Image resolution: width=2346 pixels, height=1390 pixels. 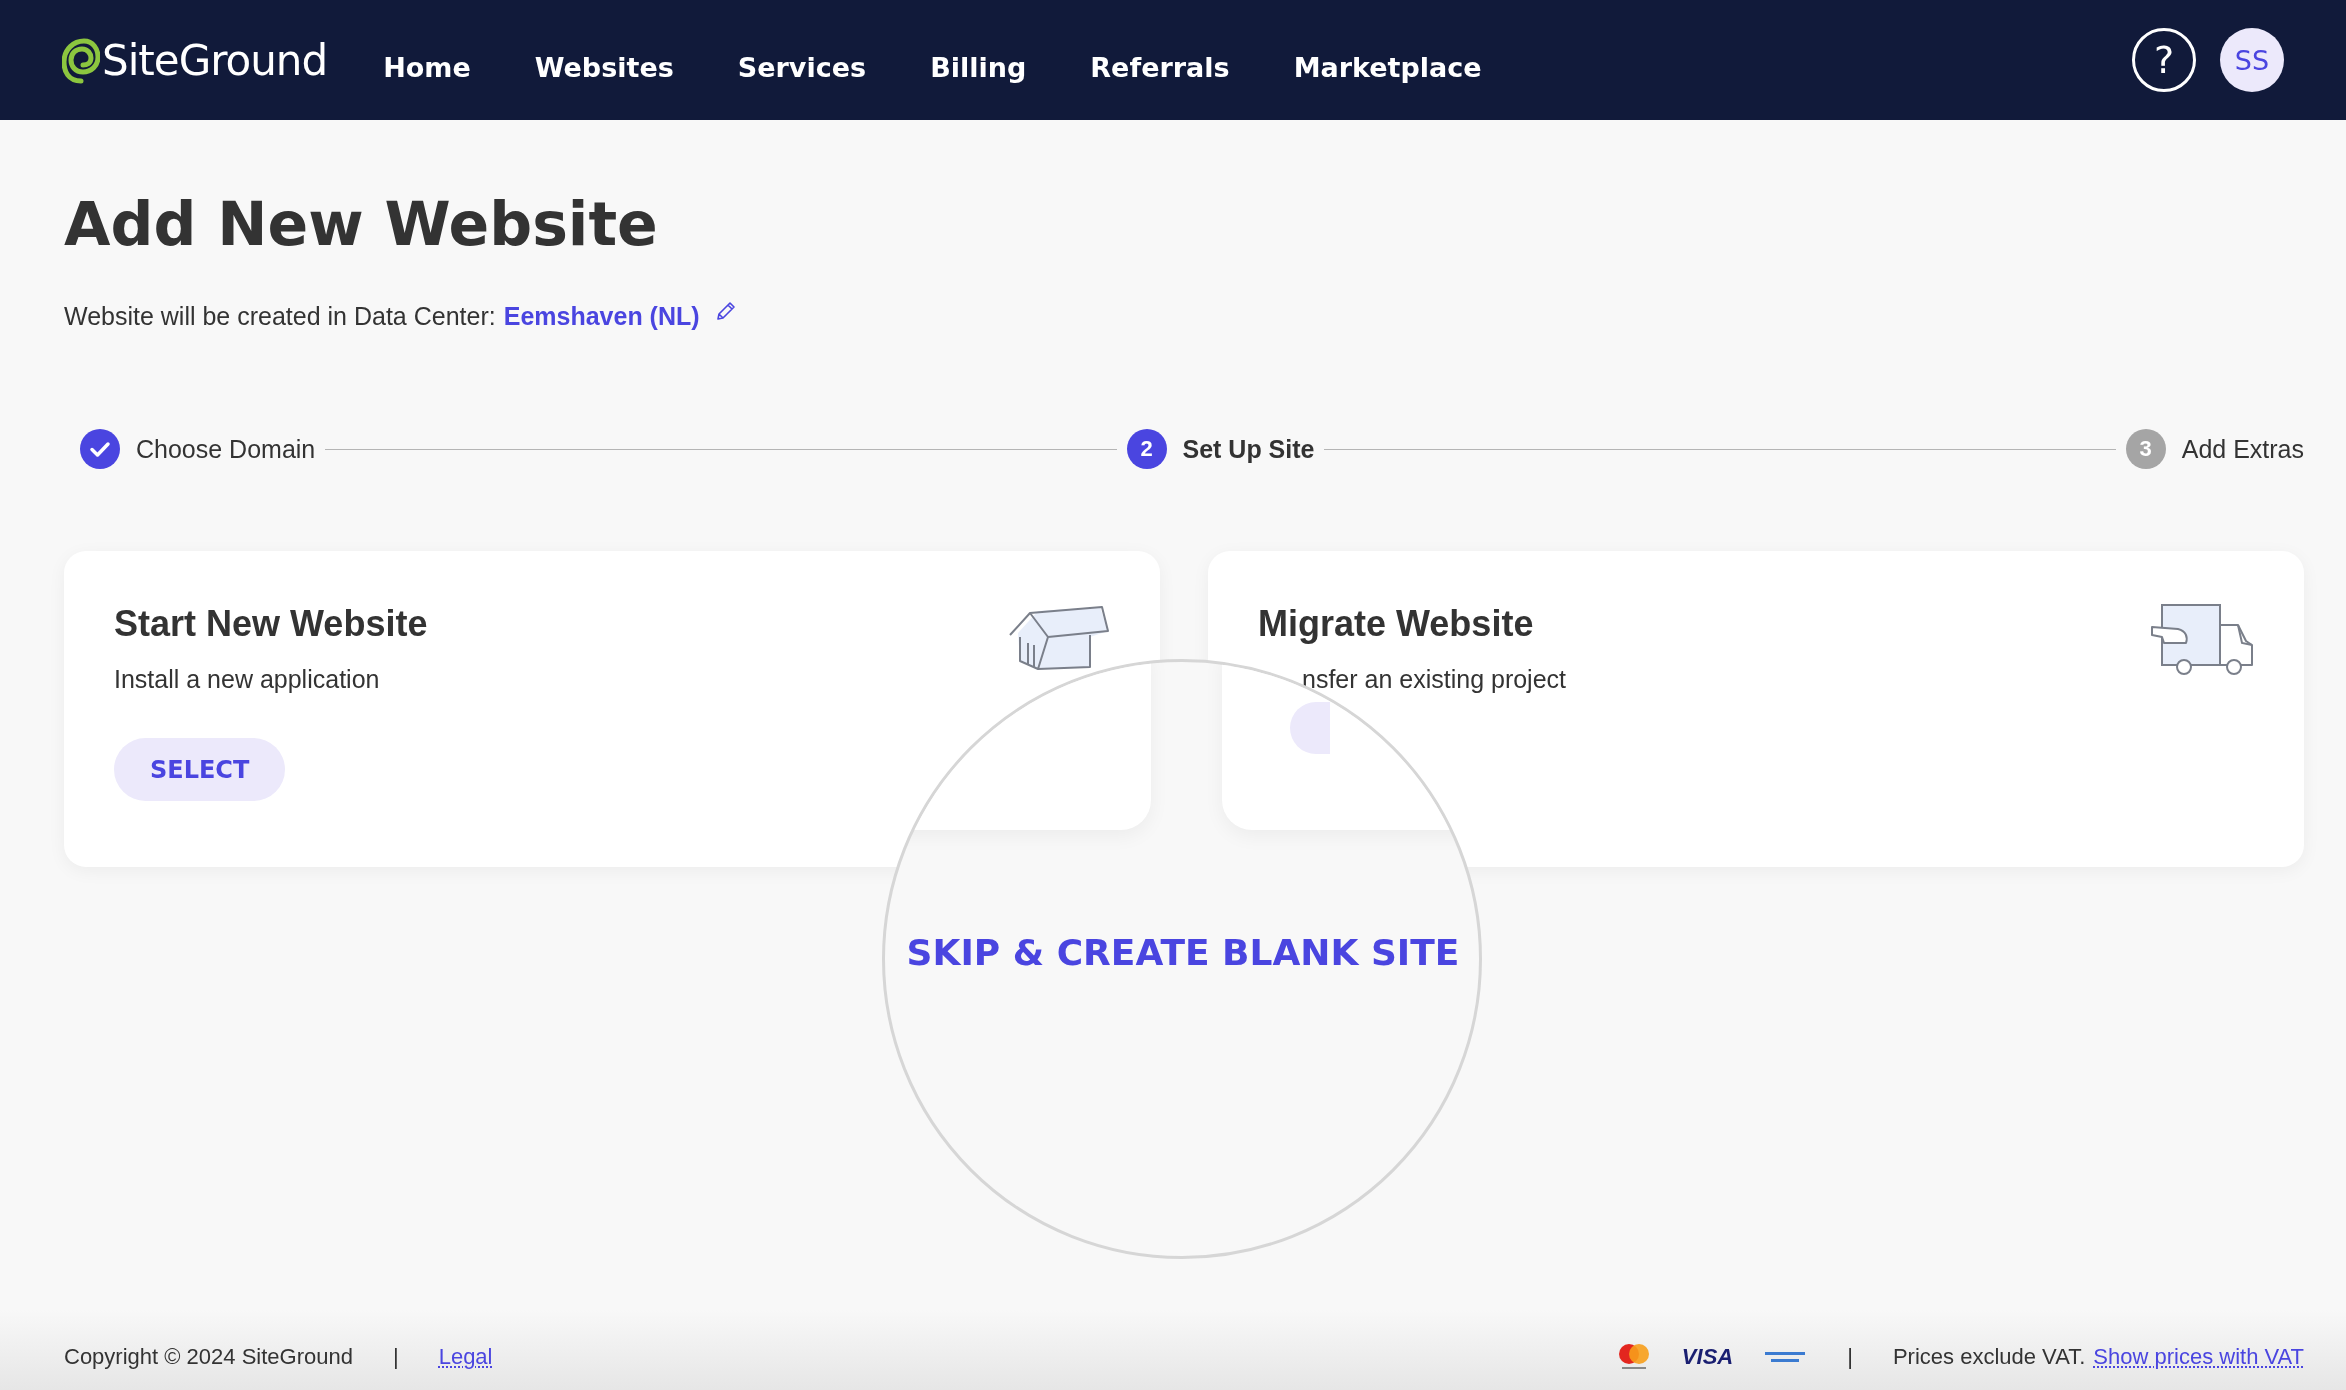 I want to click on visa-logo: VISA, so click(x=1707, y=1357).